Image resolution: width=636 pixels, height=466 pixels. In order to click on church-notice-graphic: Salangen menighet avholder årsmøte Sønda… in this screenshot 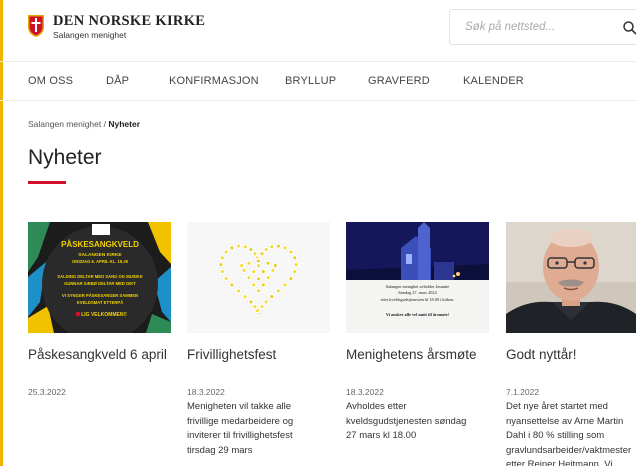, I will do `click(417, 277)`.